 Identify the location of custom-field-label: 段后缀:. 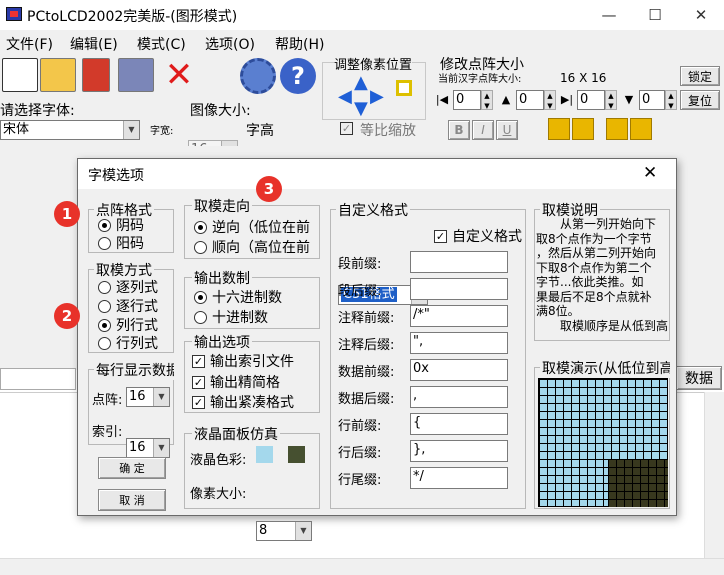
(360, 291).